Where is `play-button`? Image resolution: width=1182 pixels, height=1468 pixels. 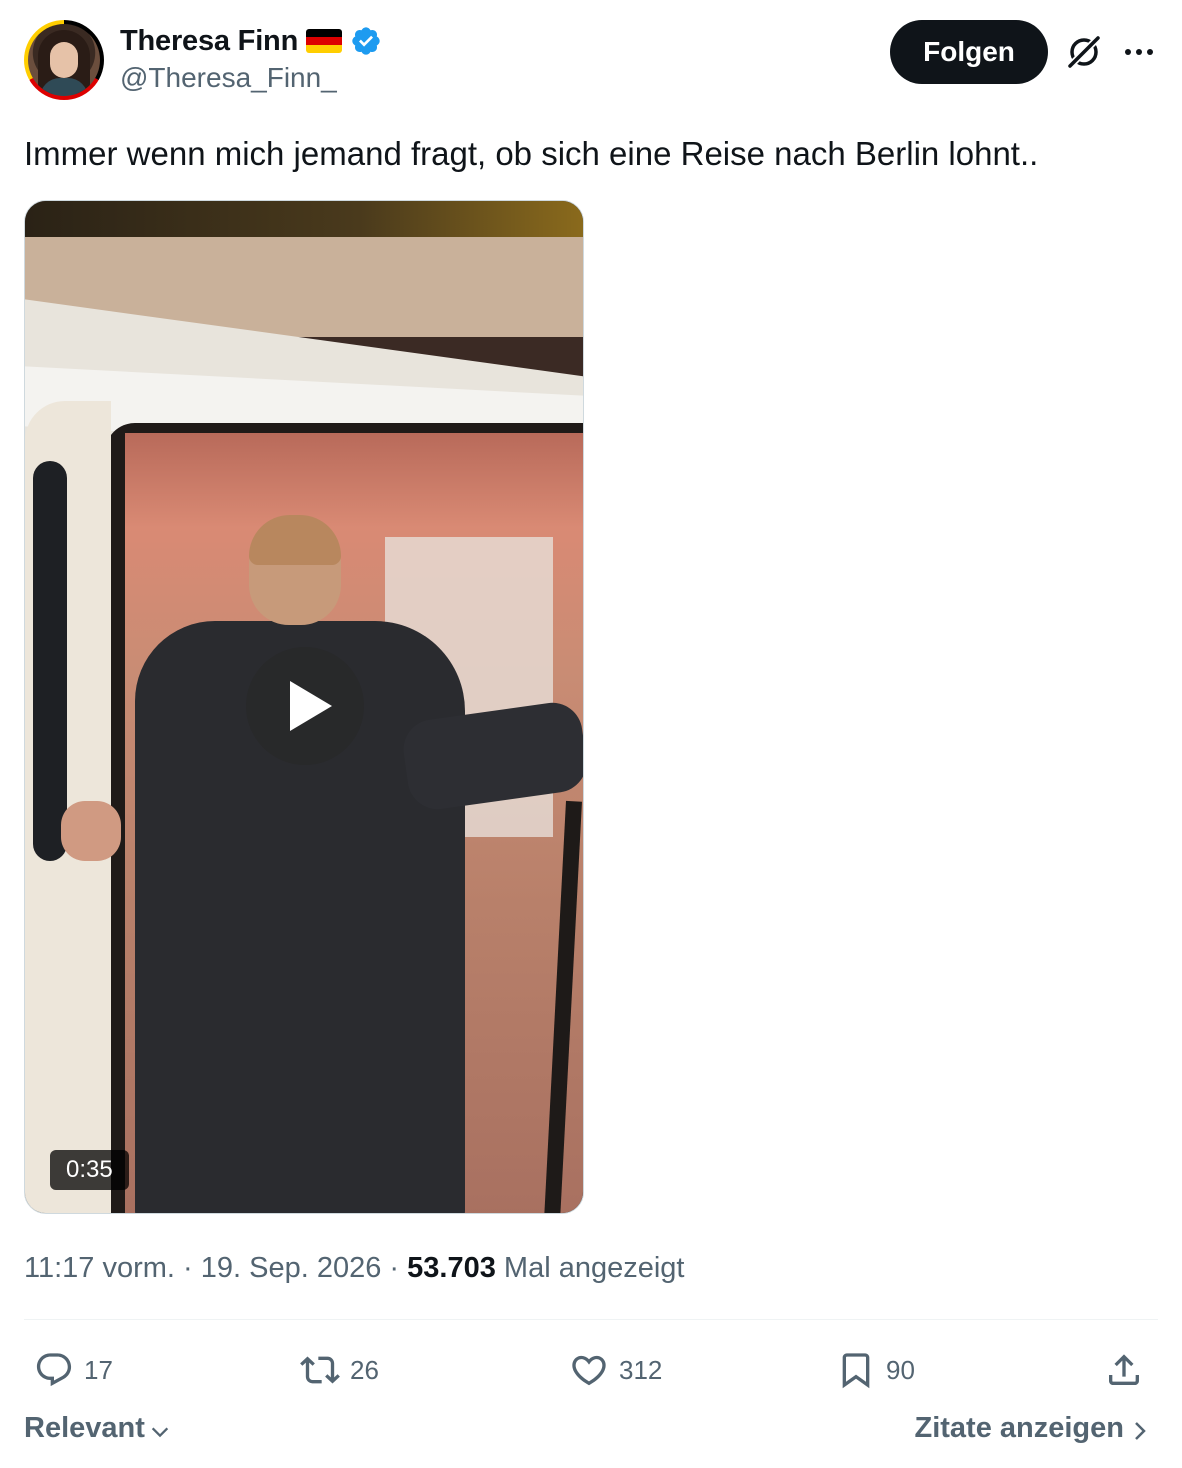 play-button is located at coordinates (305, 706).